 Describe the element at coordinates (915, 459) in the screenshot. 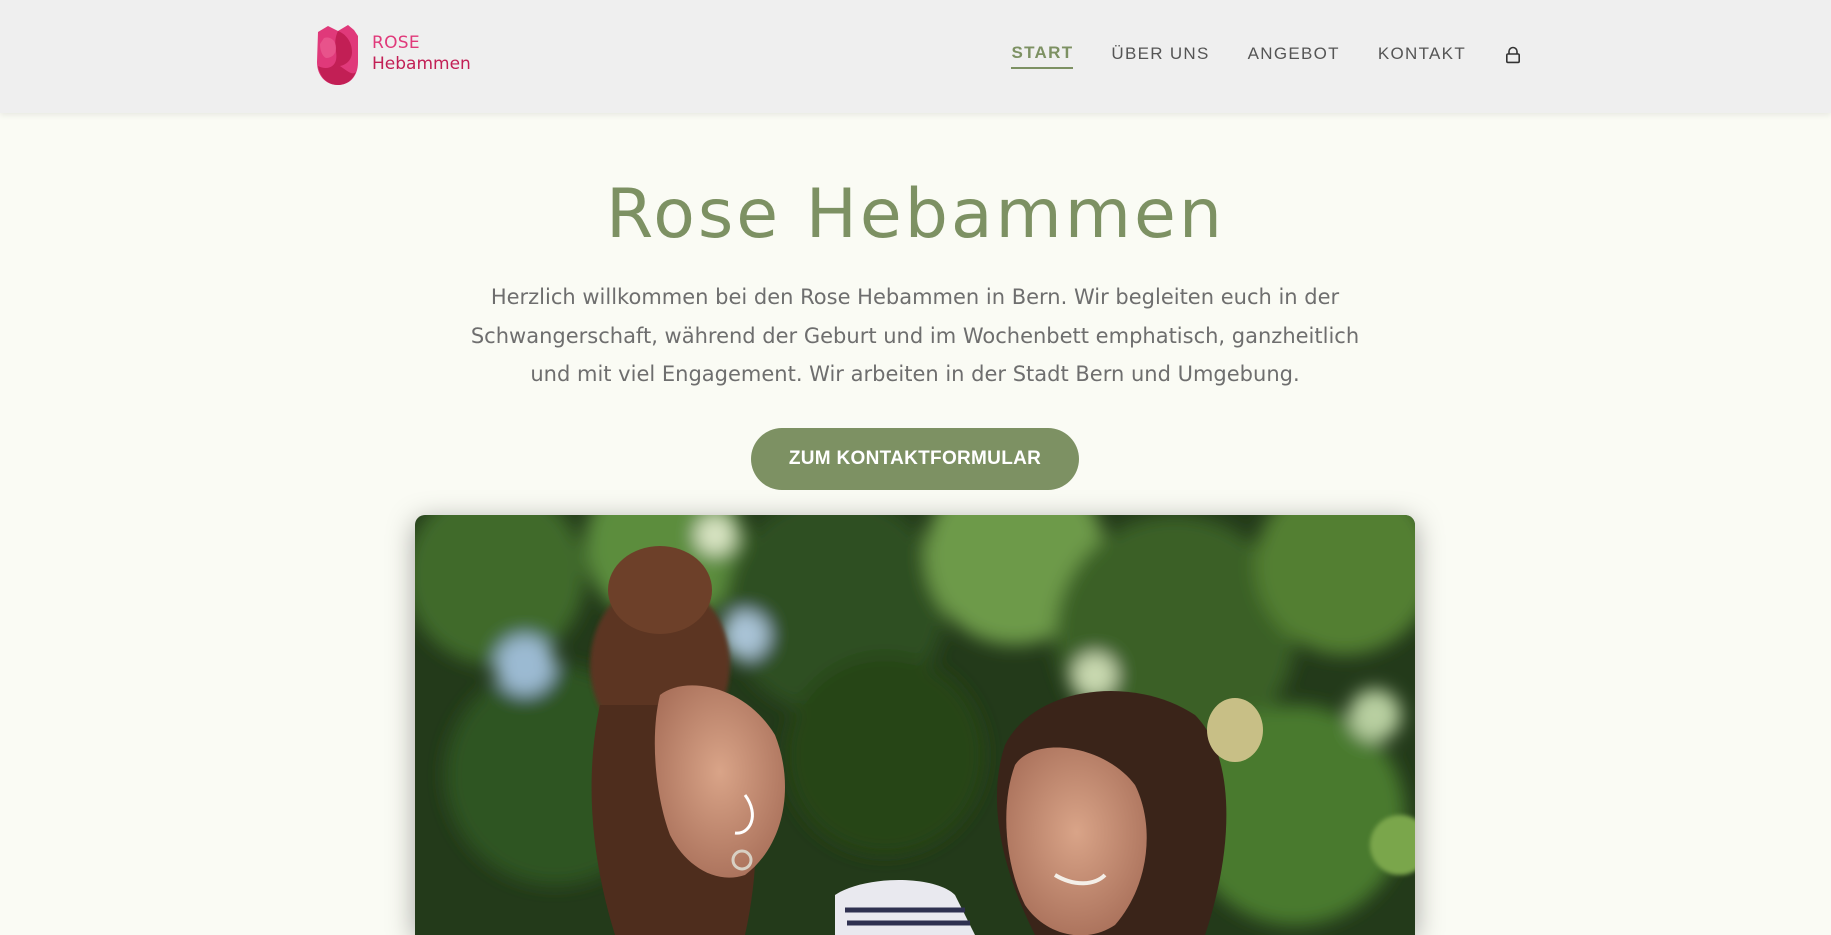

I see `contact-form-button: ZUM KONTAKTFORMULAR` at that location.